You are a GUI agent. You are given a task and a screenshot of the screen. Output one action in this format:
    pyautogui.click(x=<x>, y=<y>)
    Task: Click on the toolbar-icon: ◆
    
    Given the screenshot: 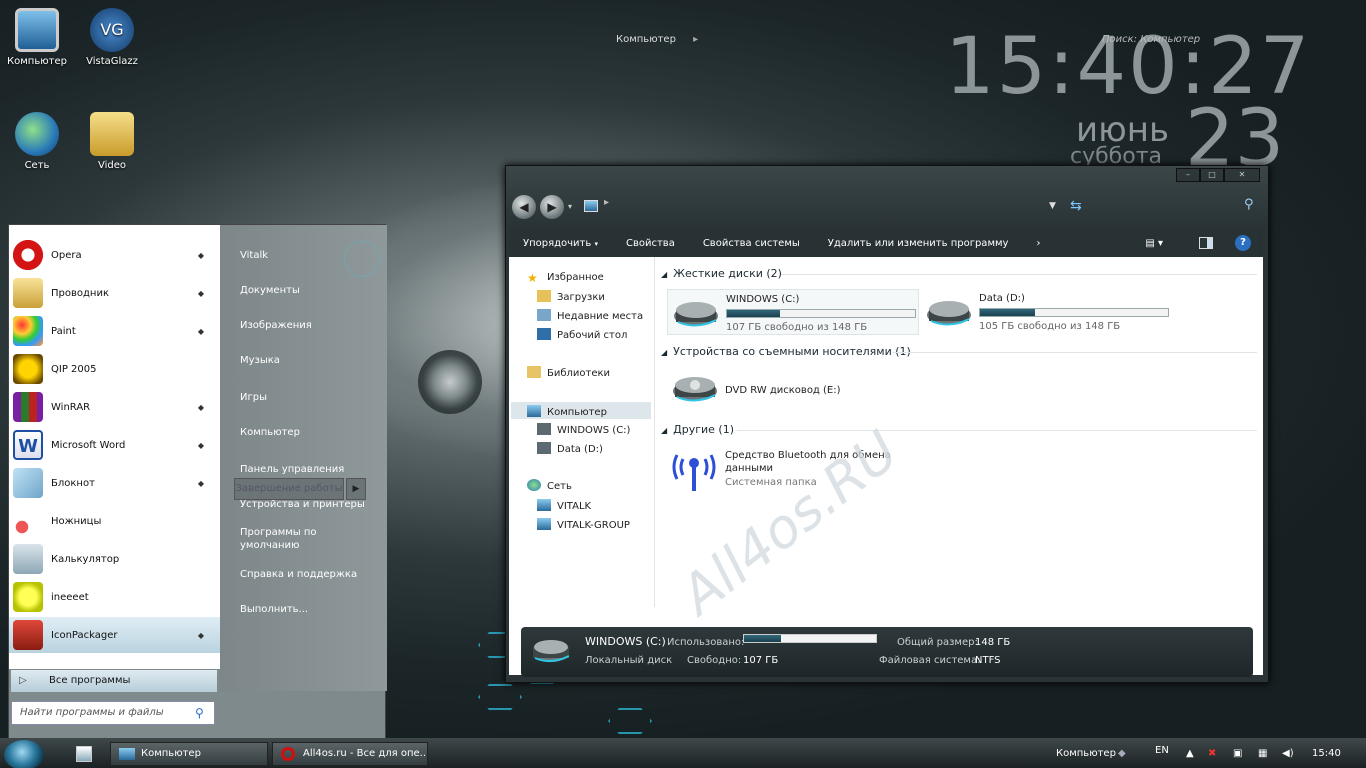 What is the action you would take?
    pyautogui.click(x=1122, y=753)
    